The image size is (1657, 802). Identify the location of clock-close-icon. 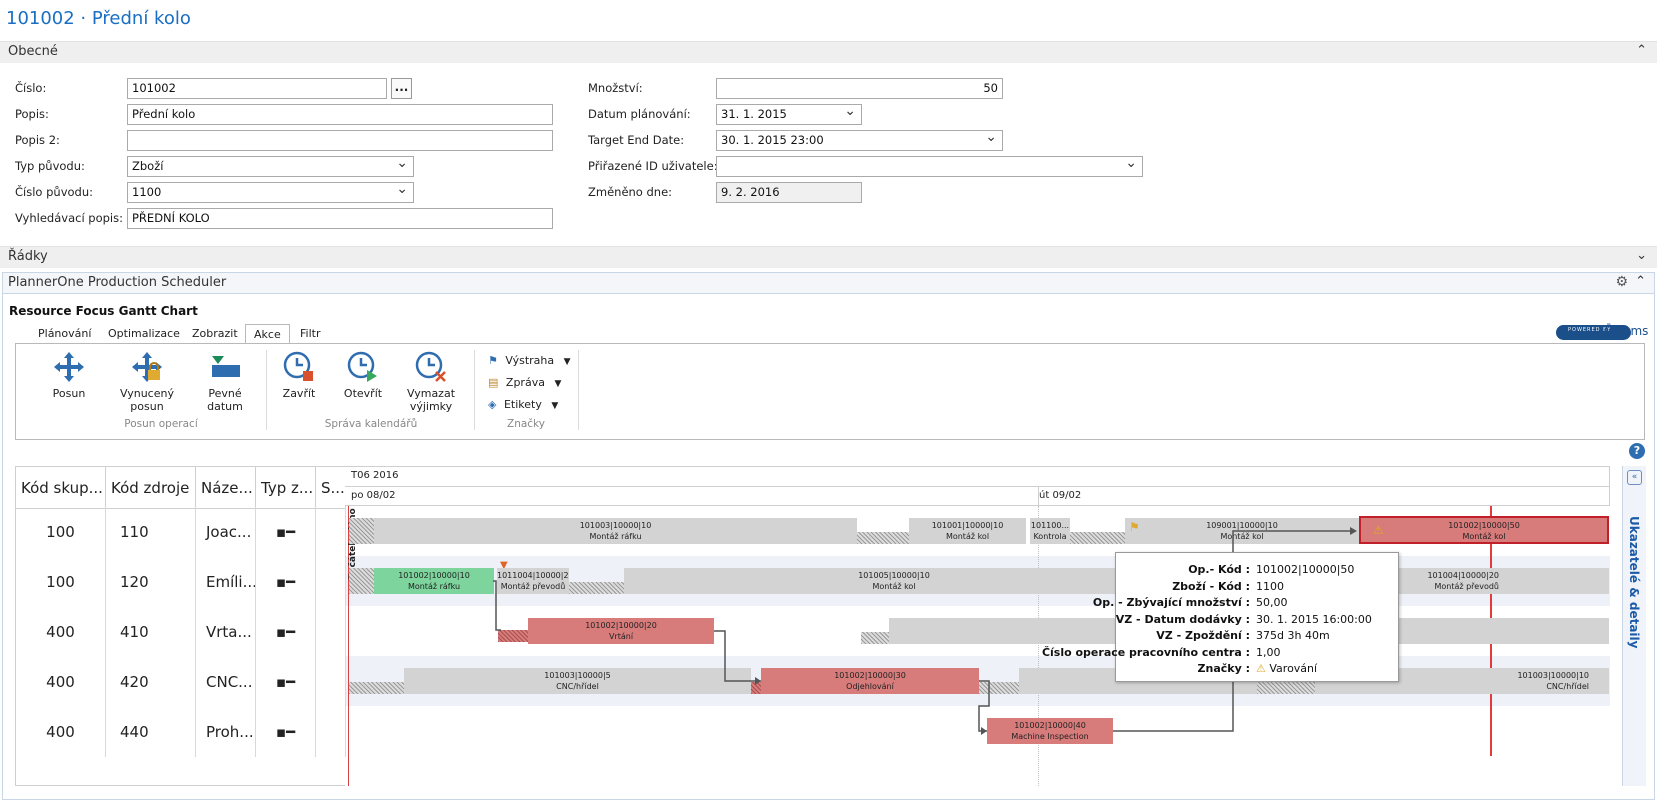
(298, 366).